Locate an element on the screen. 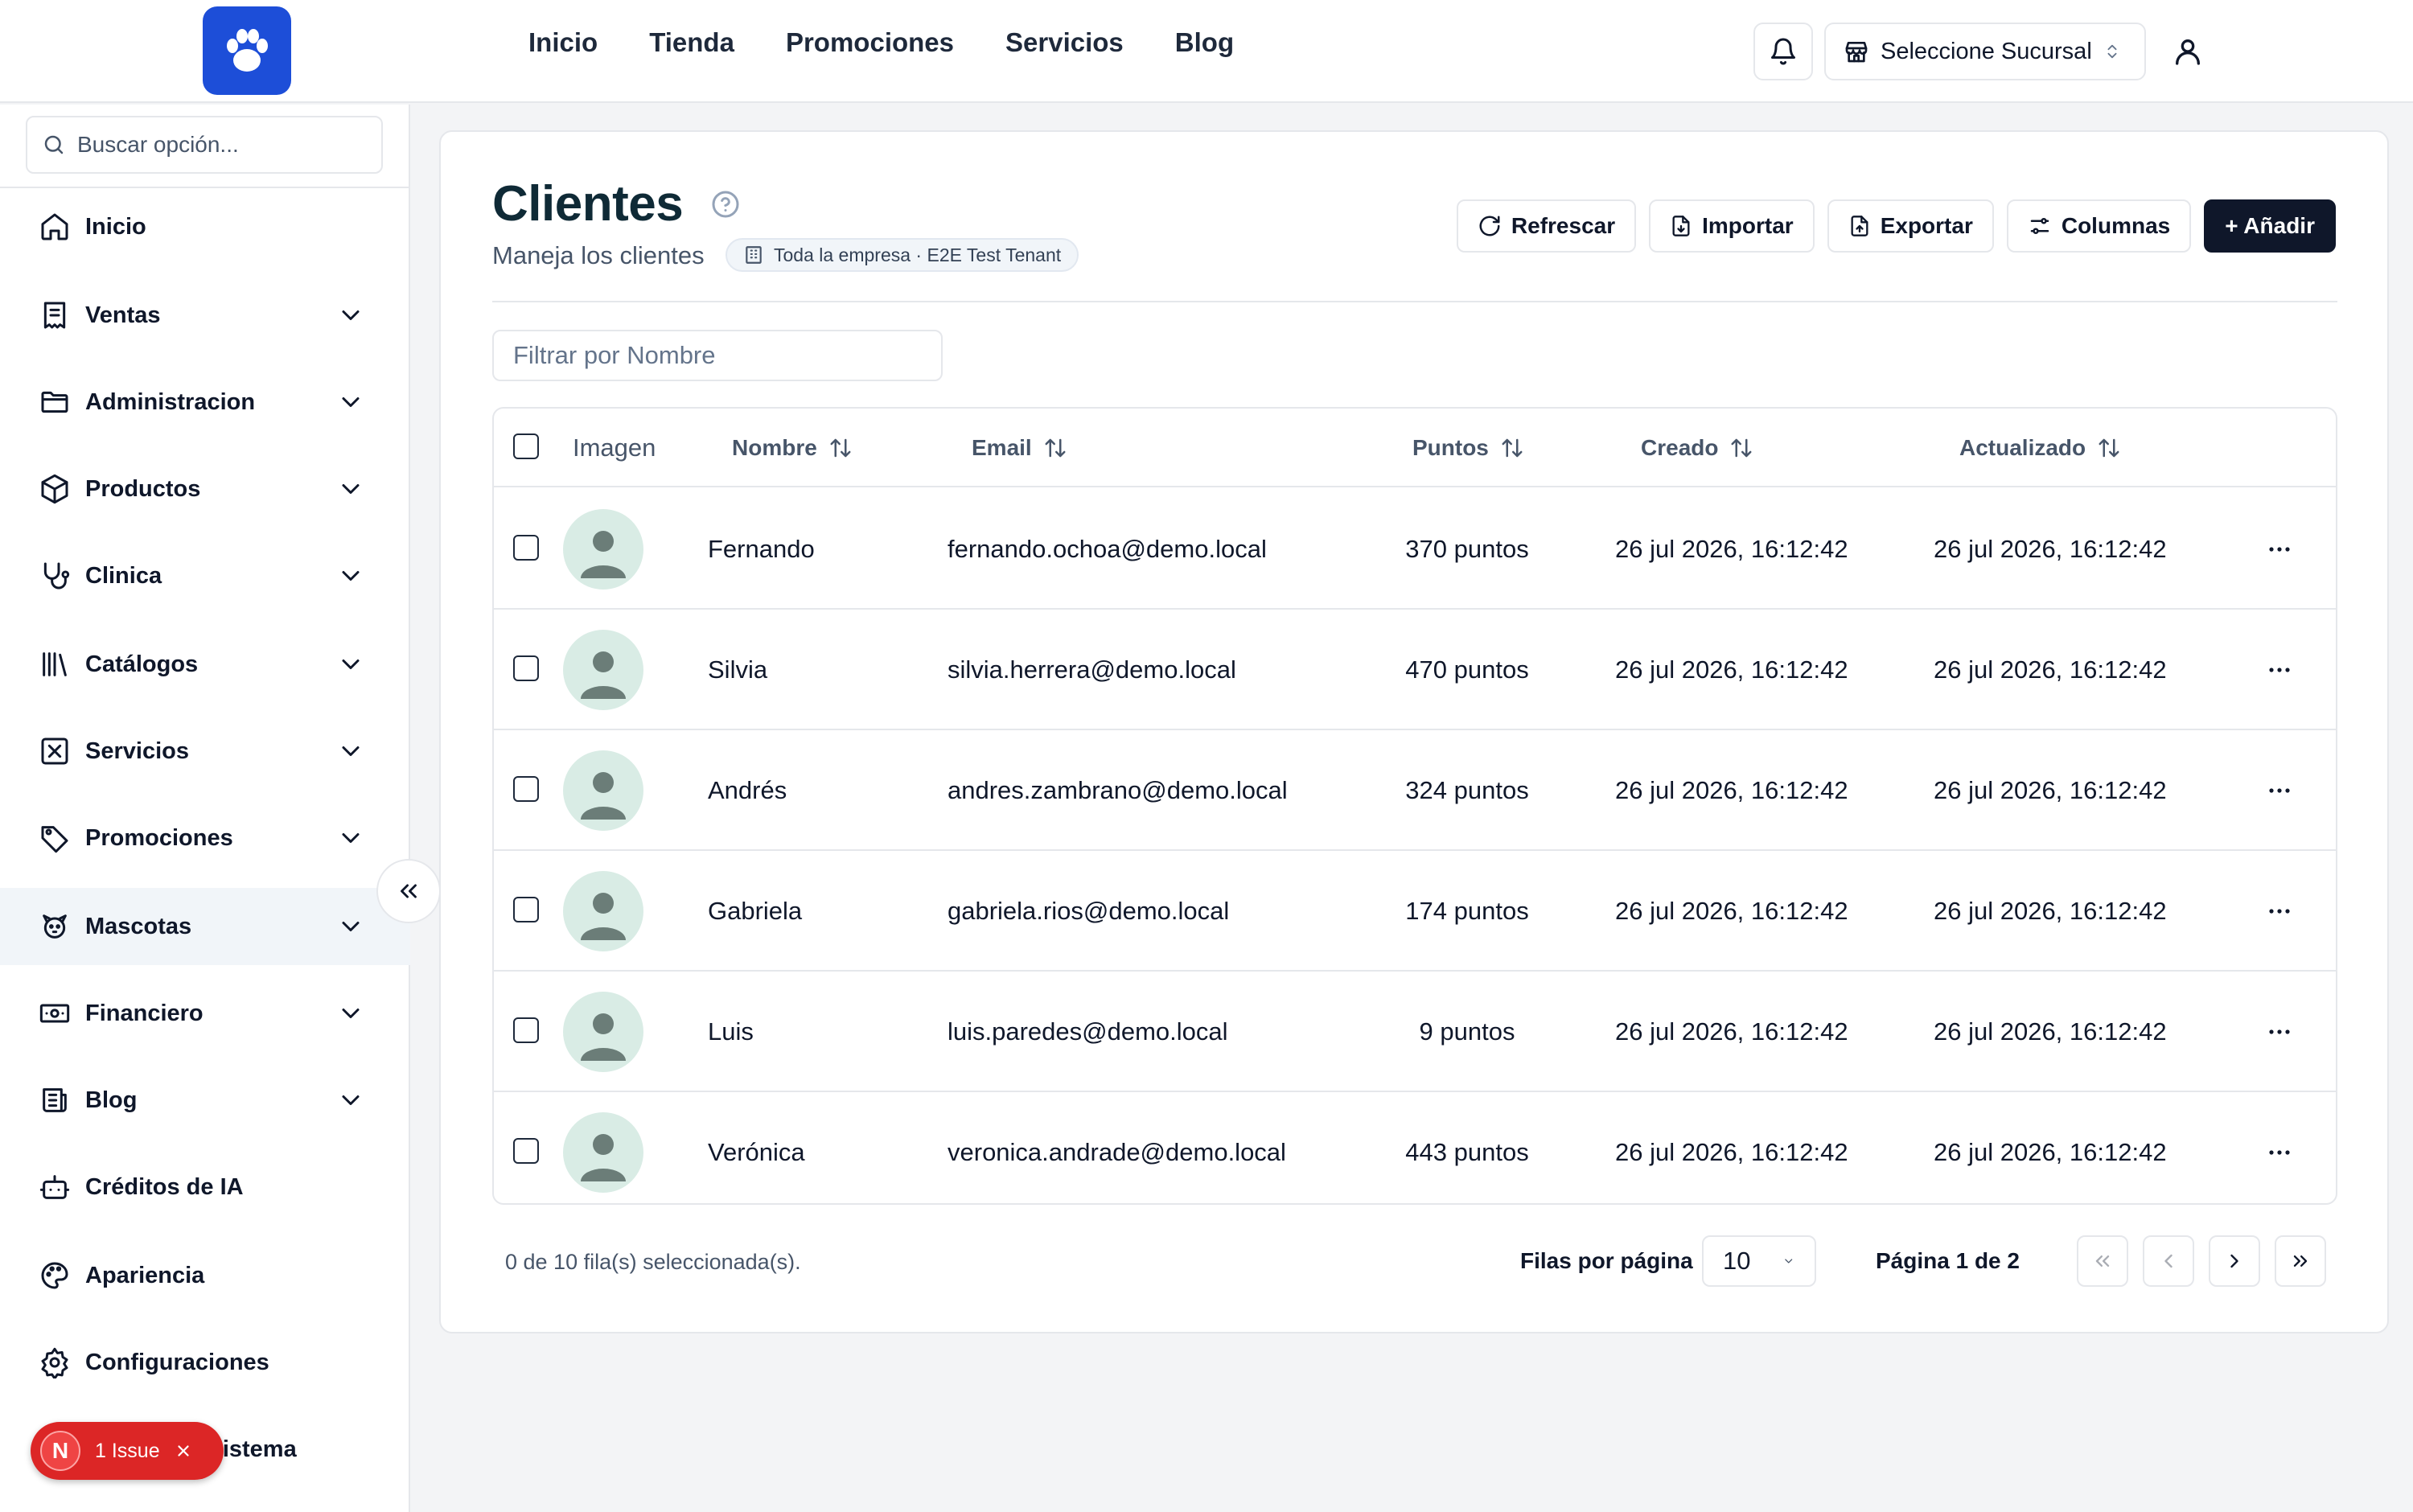 Image resolution: width=2413 pixels, height=1512 pixels. sidebar-item-ventas: Ventas is located at coordinates (205, 315).